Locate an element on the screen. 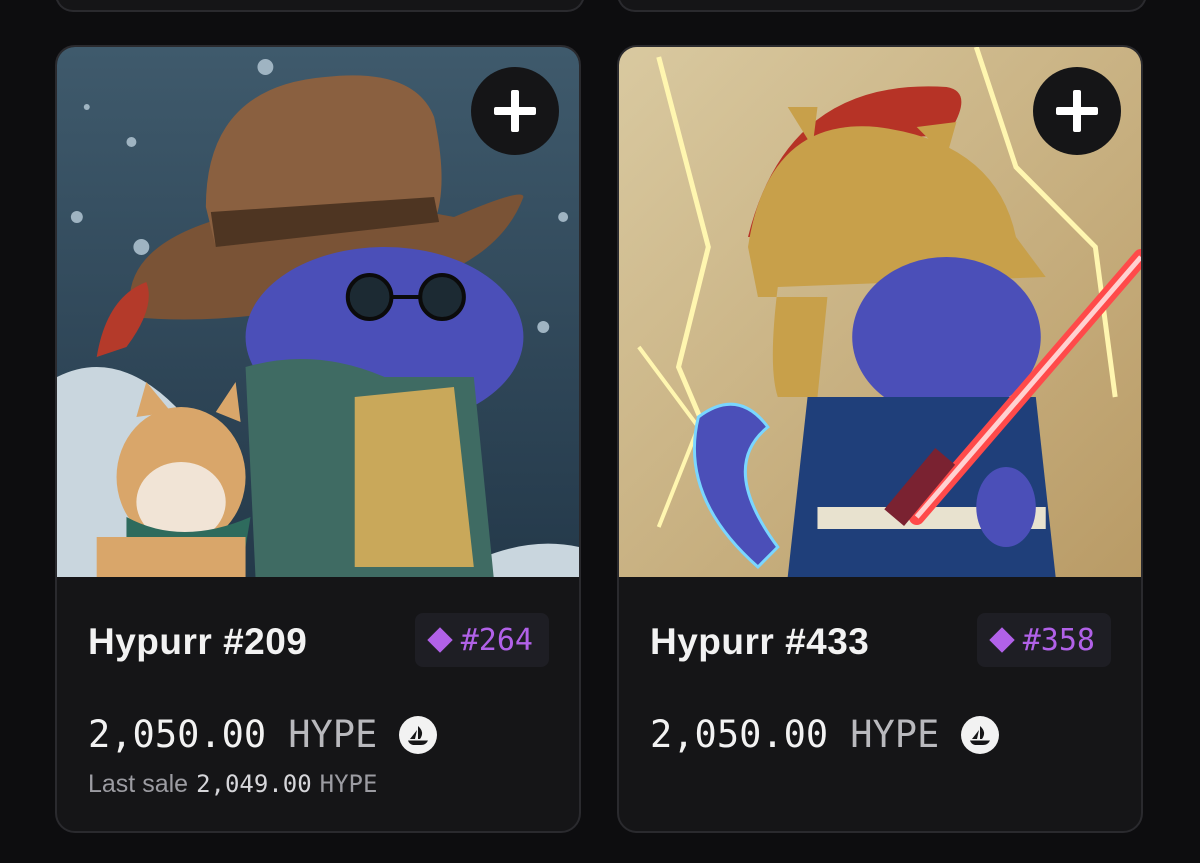 The image size is (1200, 863). previous-card-stub-left is located at coordinates (320, 6).